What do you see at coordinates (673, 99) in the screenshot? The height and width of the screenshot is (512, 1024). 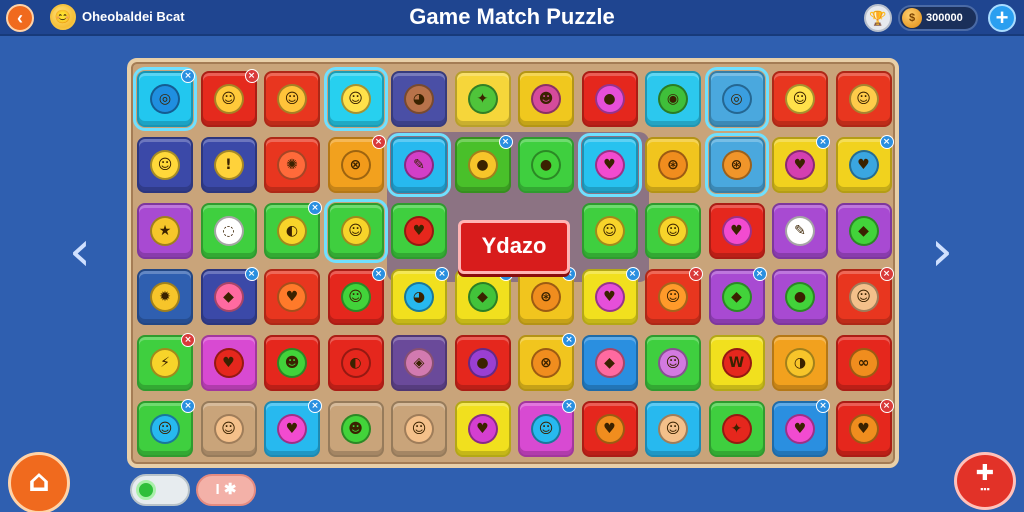 I see `game-tile: ◉` at bounding box center [673, 99].